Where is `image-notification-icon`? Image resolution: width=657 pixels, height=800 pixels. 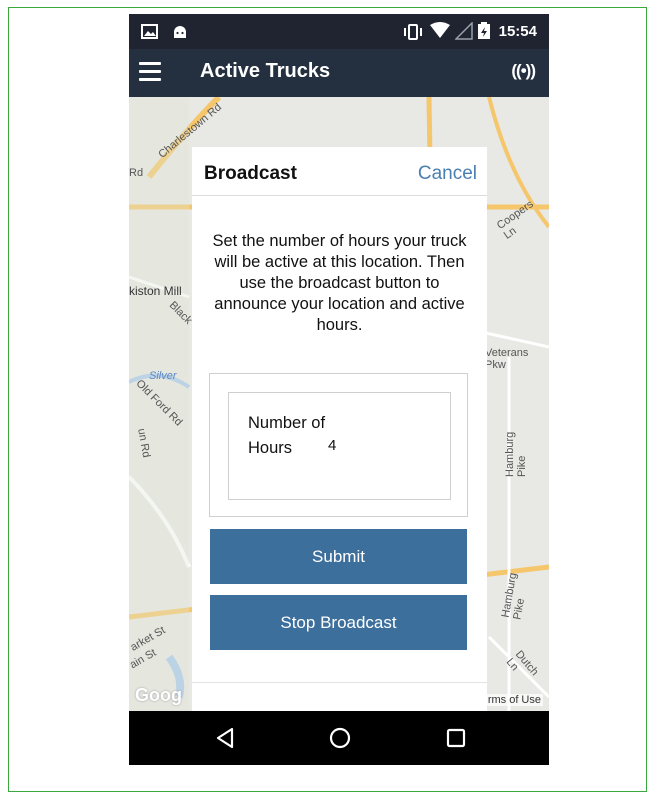 image-notification-icon is located at coordinates (149, 31).